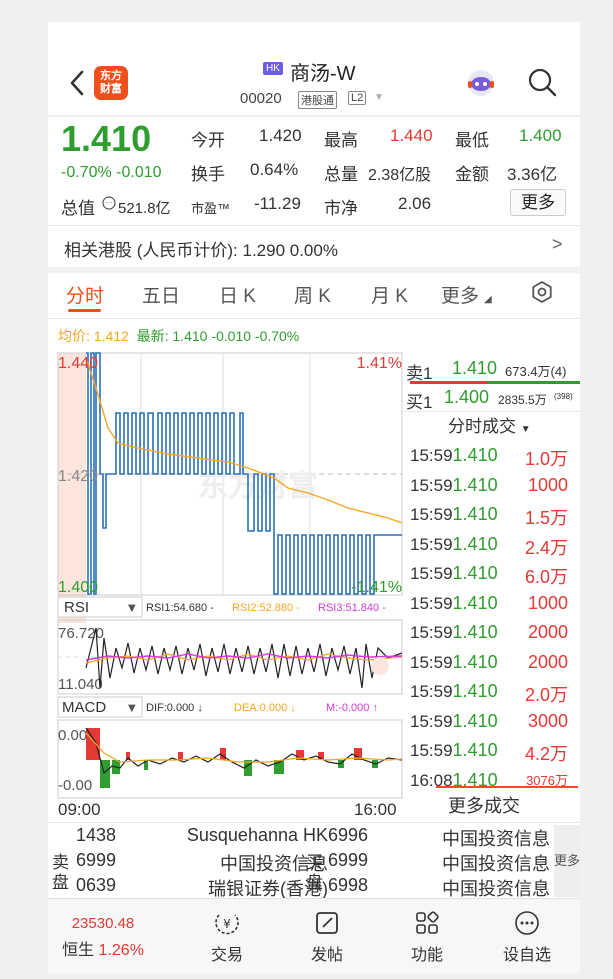 The height and width of the screenshot is (979, 613). Describe the element at coordinates (132, 708) in the screenshot. I see `macd-dropdown-icon: ▼` at that location.